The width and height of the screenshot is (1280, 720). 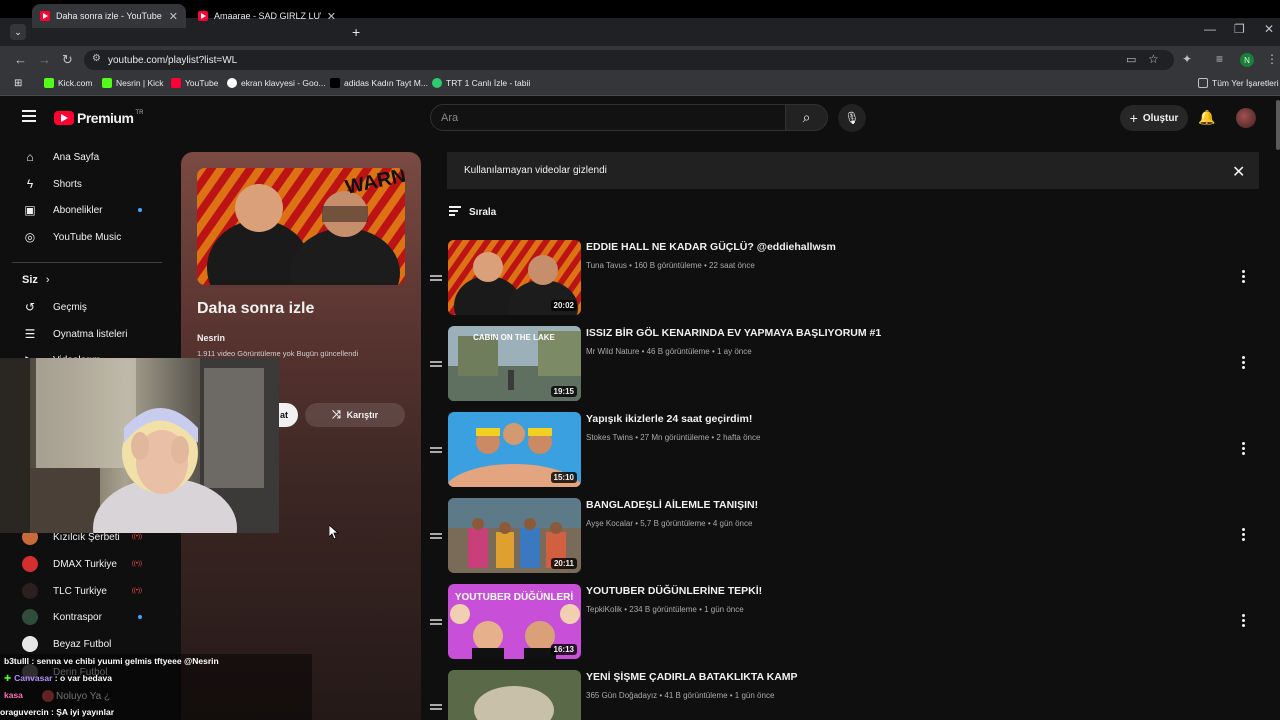 What do you see at coordinates (256, 308) in the screenshot?
I see `playlist-title: Daha sonra izle` at bounding box center [256, 308].